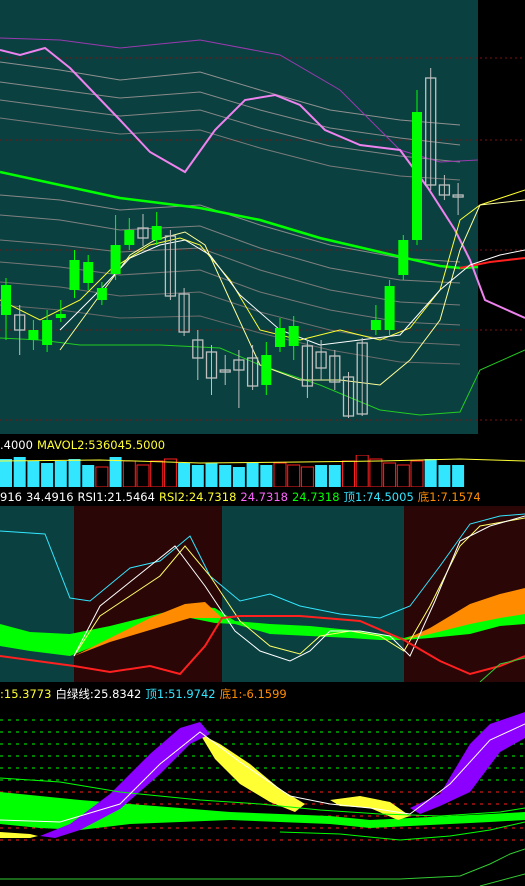  I want to click on macd-v1: :15.3773, so click(26, 694).